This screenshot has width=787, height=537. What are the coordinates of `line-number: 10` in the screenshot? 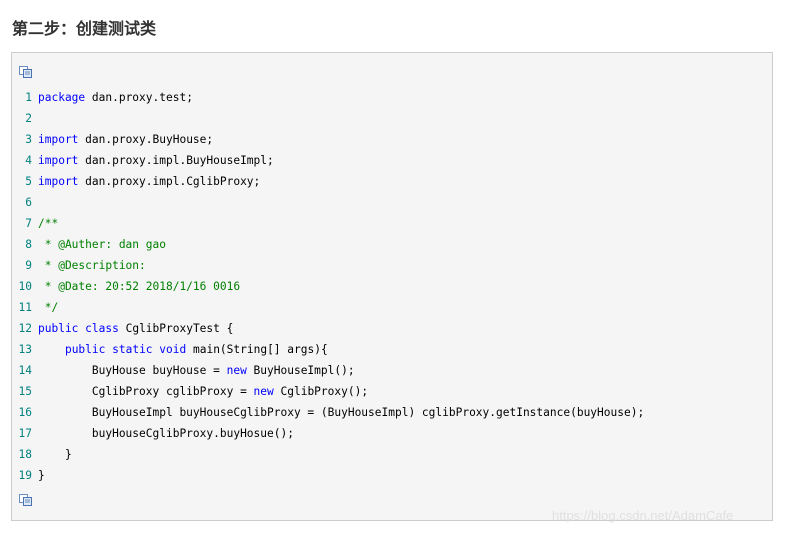 It's located at (25, 286).